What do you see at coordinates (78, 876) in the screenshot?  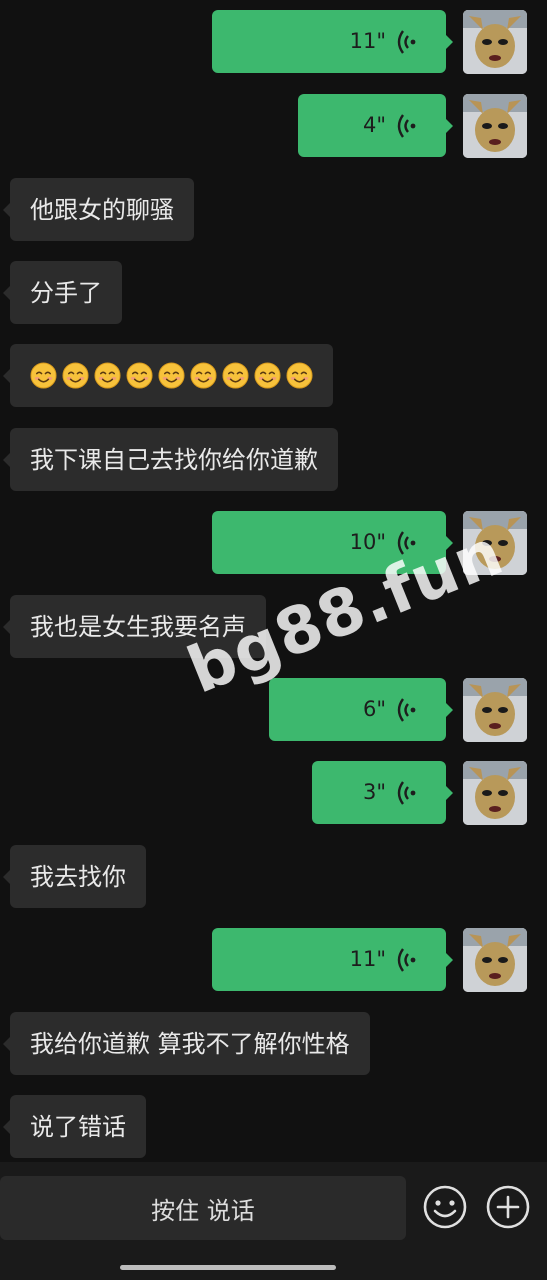 I see `message-text: 我去找你` at bounding box center [78, 876].